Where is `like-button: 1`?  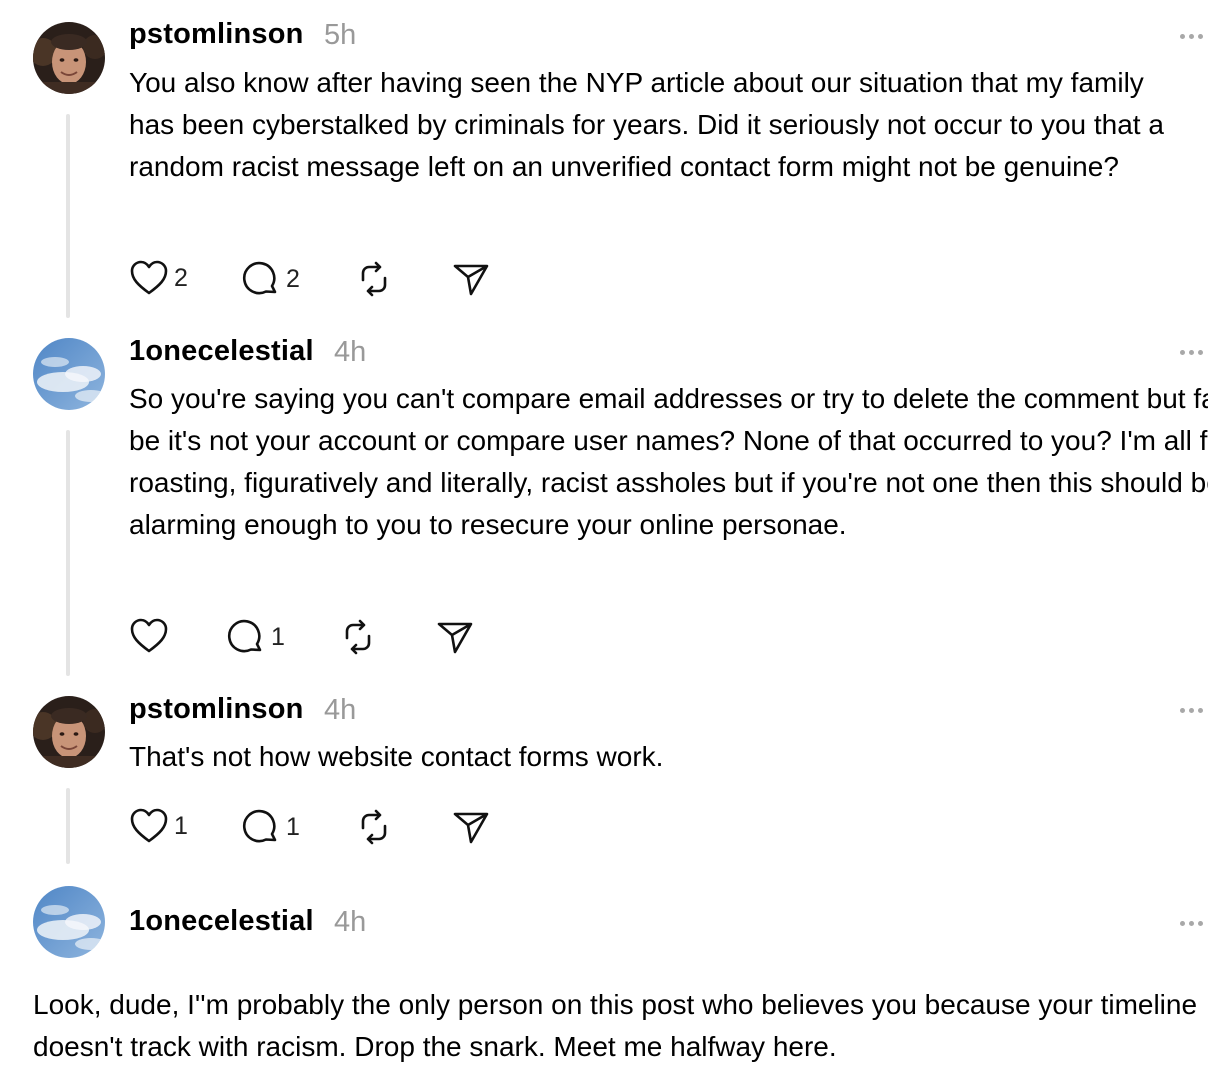
like-button: 1 is located at coordinates (159, 826).